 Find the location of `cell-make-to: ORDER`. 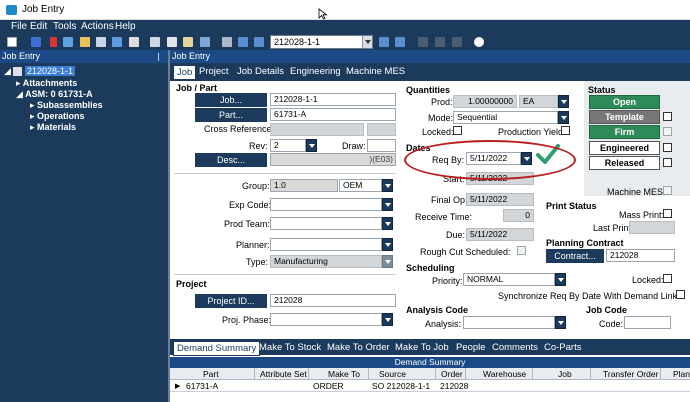

cell-make-to: ORDER is located at coordinates (328, 386).